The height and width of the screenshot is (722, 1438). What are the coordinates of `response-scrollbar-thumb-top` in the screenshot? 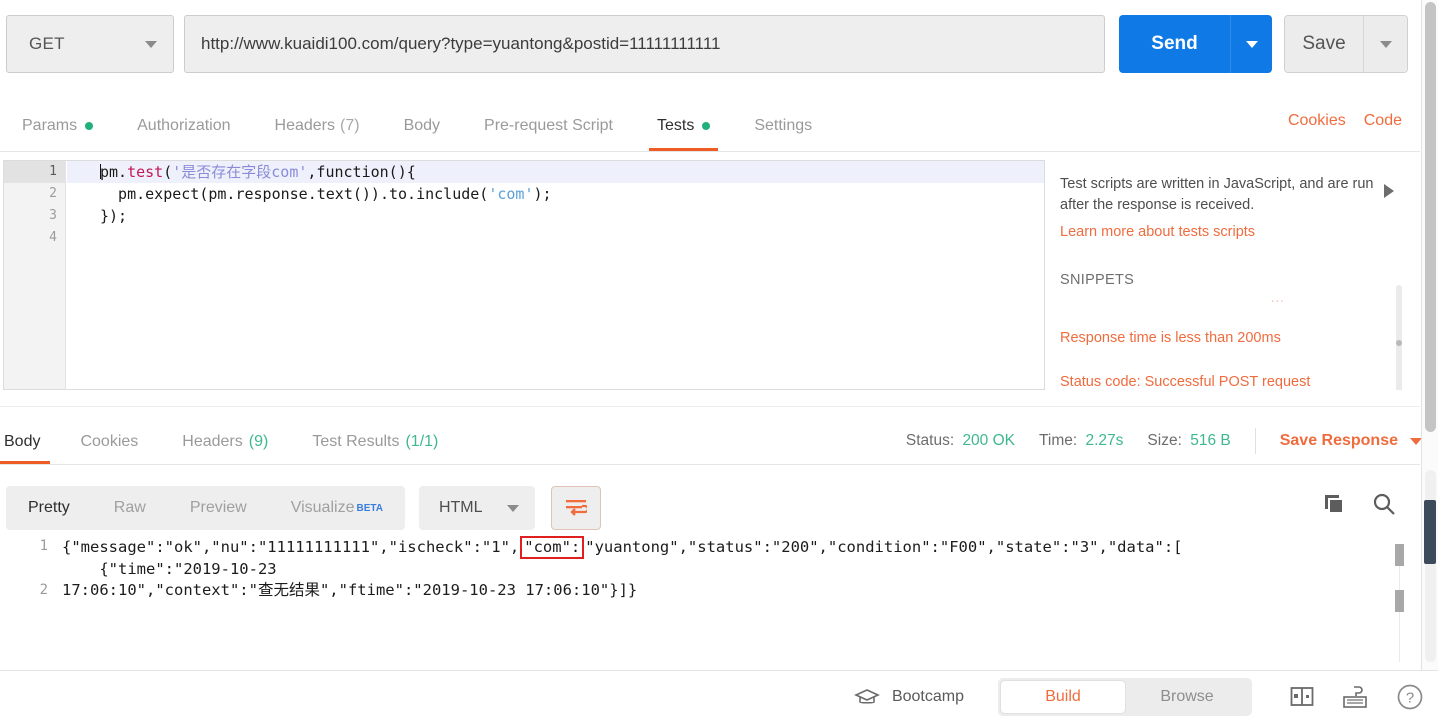 It's located at (1399, 555).